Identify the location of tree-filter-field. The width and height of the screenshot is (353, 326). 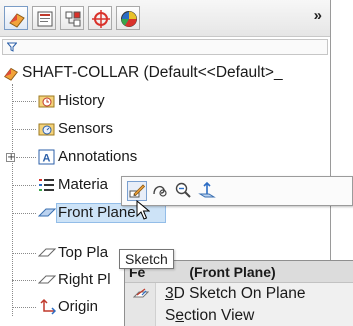
(165, 47).